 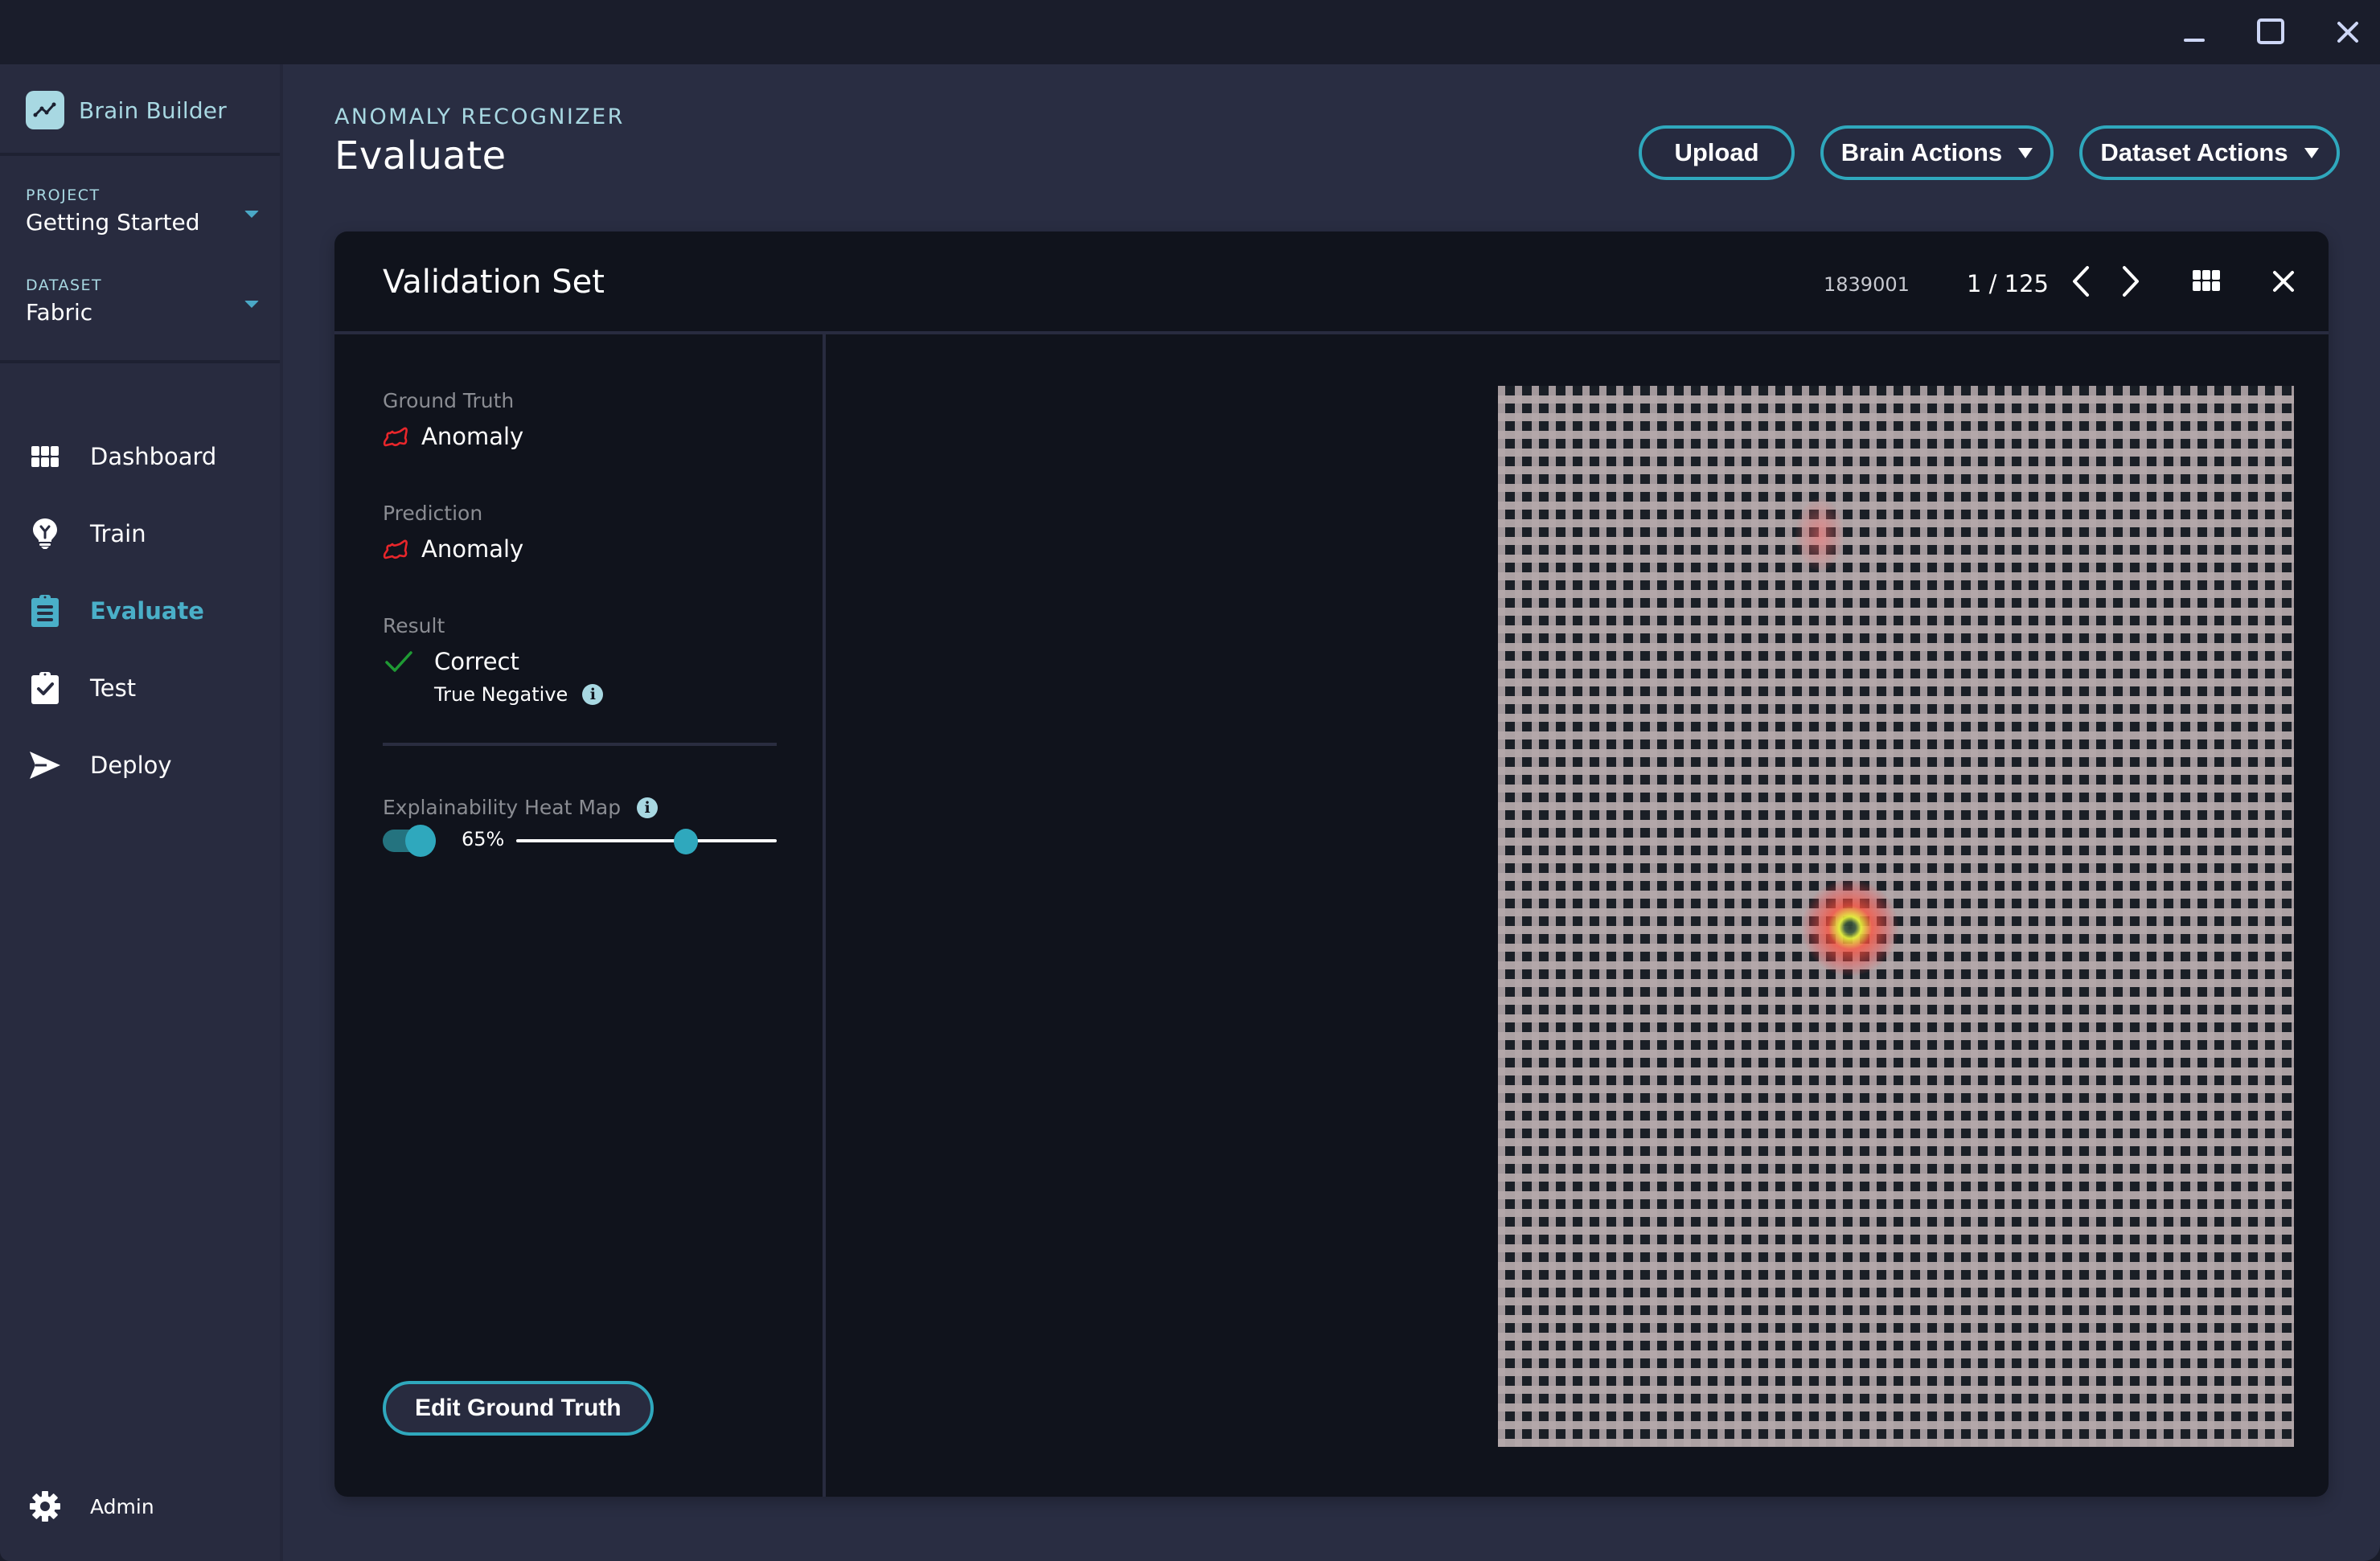 I want to click on brain-actions-label: Brain Actions, so click(x=1922, y=152).